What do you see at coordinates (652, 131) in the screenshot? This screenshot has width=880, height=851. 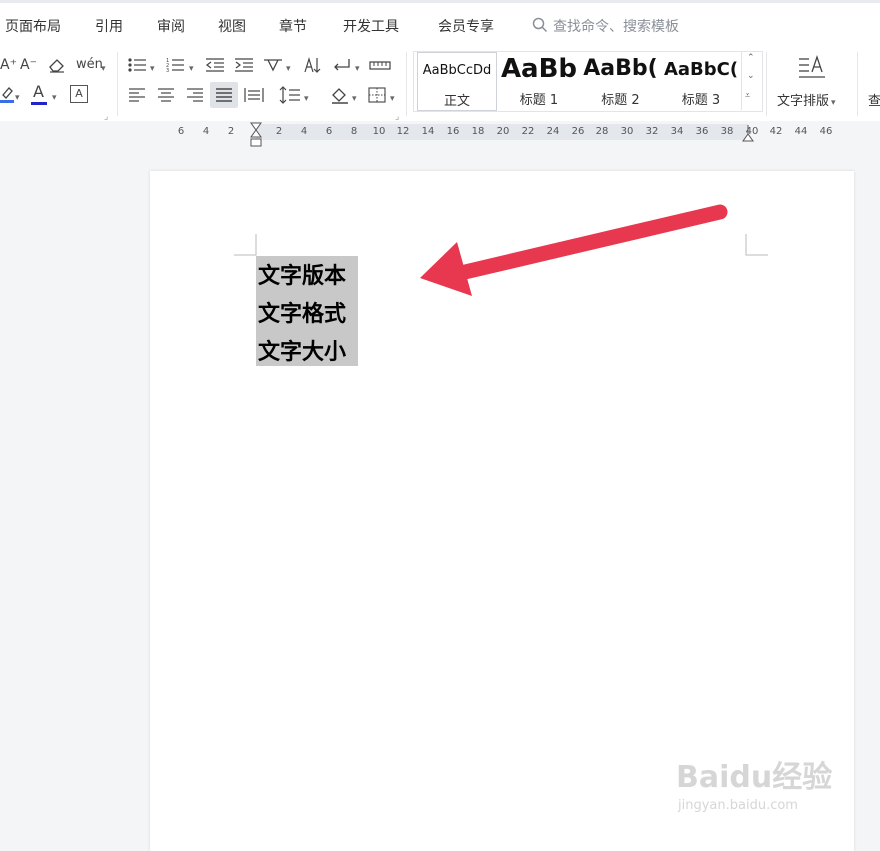 I see `ruler-number: 32` at bounding box center [652, 131].